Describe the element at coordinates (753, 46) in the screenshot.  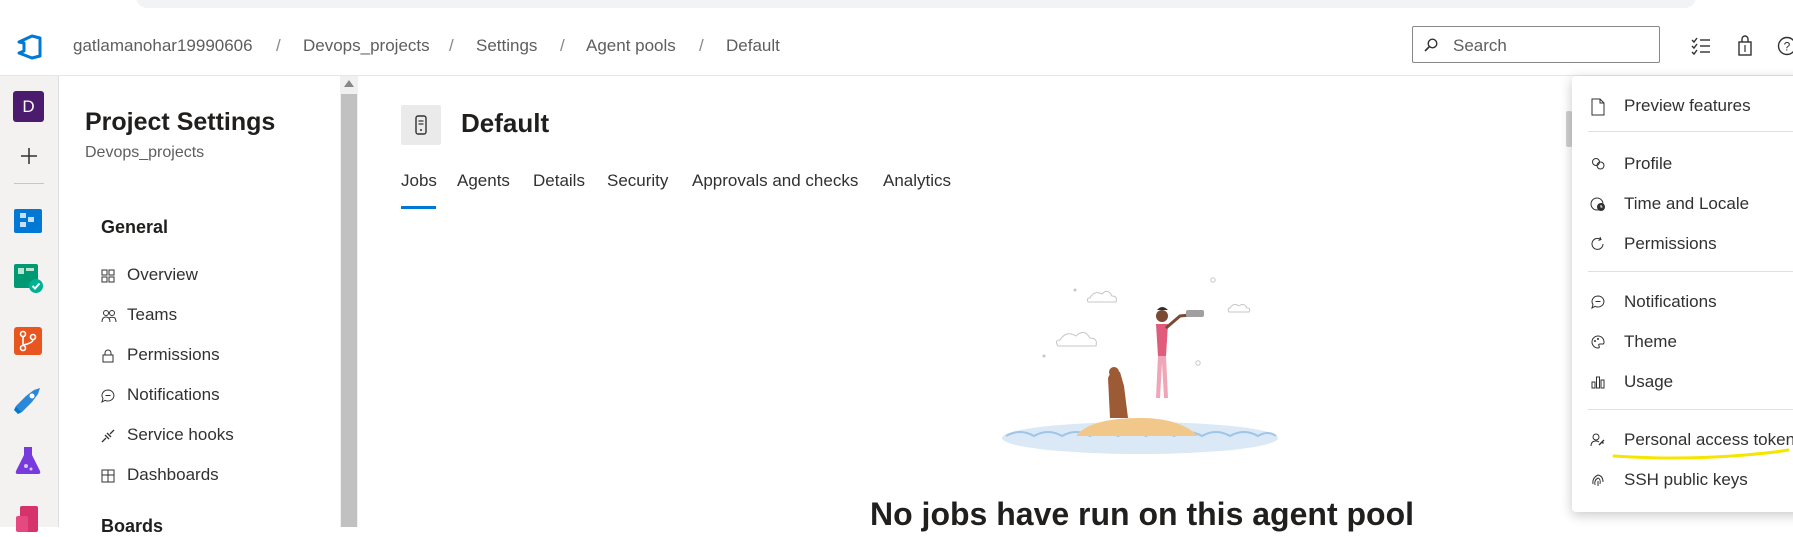
I see `breadcrumb-default: Default` at that location.